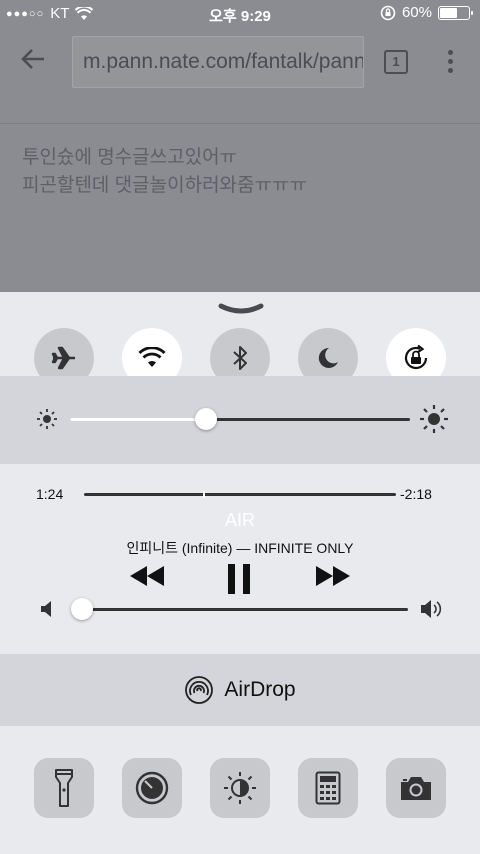 The height and width of the screenshot is (854, 480). Describe the element at coordinates (240, 14) in the screenshot. I see `status-bar: ●●●○○ KT 오후 9:29 60%` at that location.